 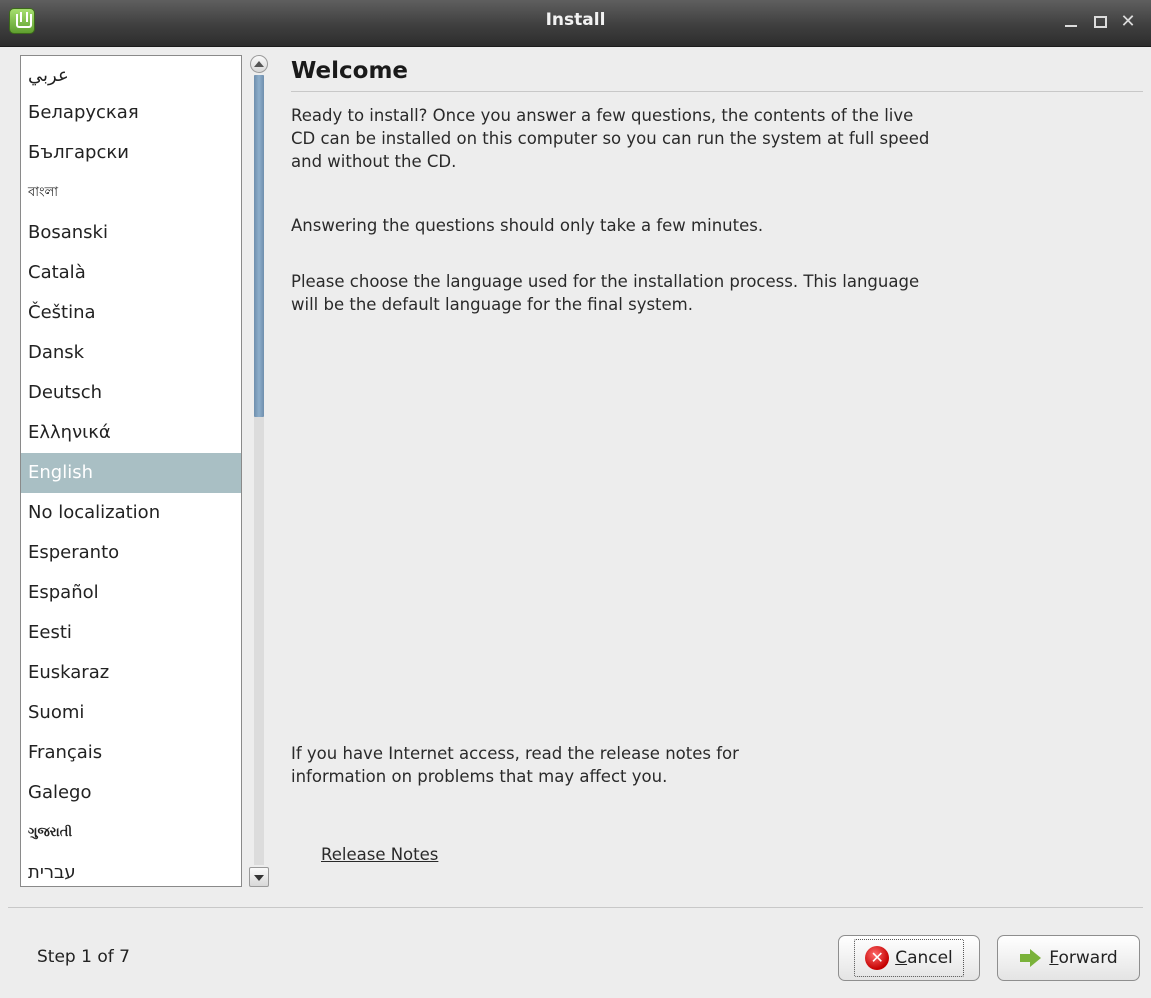 I want to click on page-title: Welcome, so click(x=350, y=71).